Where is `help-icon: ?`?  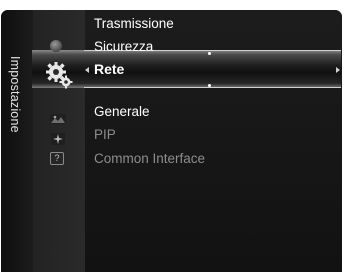 help-icon: ? is located at coordinates (57, 158).